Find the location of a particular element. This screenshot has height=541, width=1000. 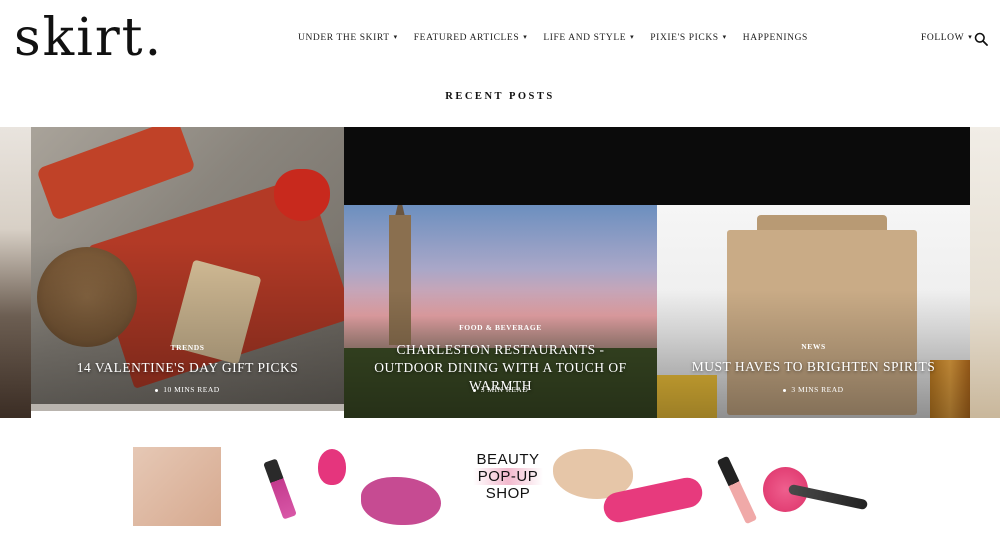

nav-item-life-and-style: LIFE AND STYLE ▾ is located at coordinates (588, 38).